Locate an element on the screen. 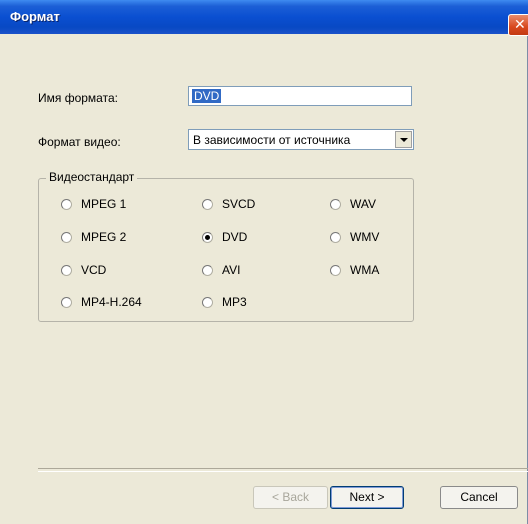  radio-label: MPEG 1 is located at coordinates (104, 204).